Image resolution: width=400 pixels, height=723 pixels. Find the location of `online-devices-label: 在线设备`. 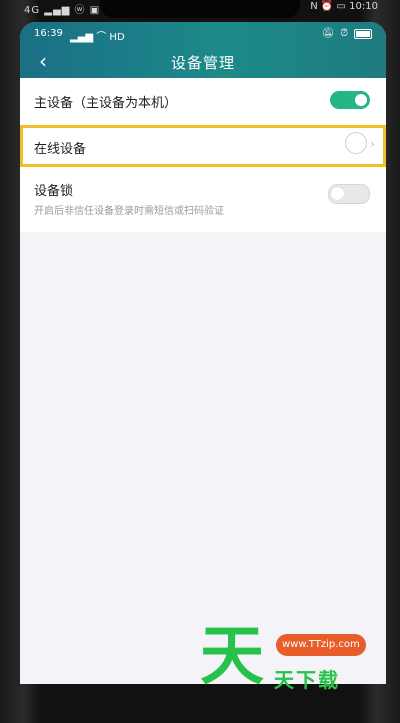

online-devices-label: 在线设备 is located at coordinates (60, 149).